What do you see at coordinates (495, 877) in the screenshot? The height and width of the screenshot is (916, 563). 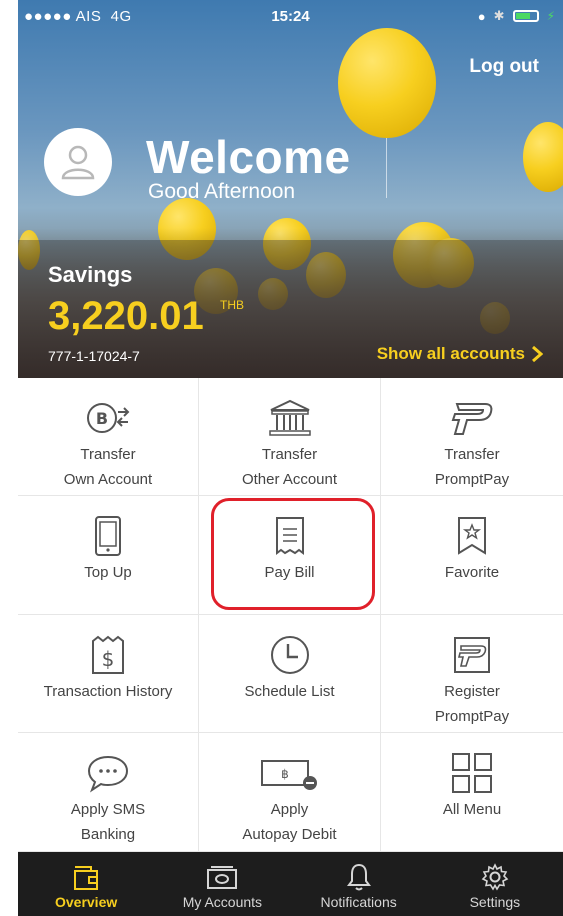 I see `gear-icon` at bounding box center [495, 877].